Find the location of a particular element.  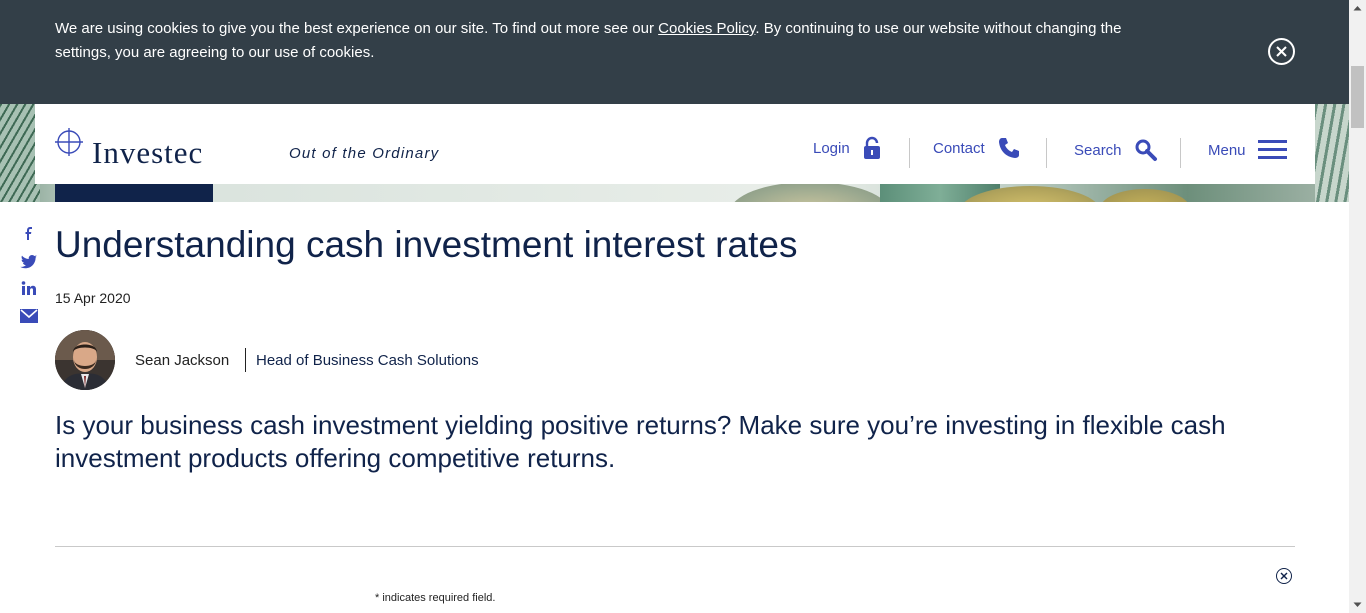

author-photo is located at coordinates (85, 360).